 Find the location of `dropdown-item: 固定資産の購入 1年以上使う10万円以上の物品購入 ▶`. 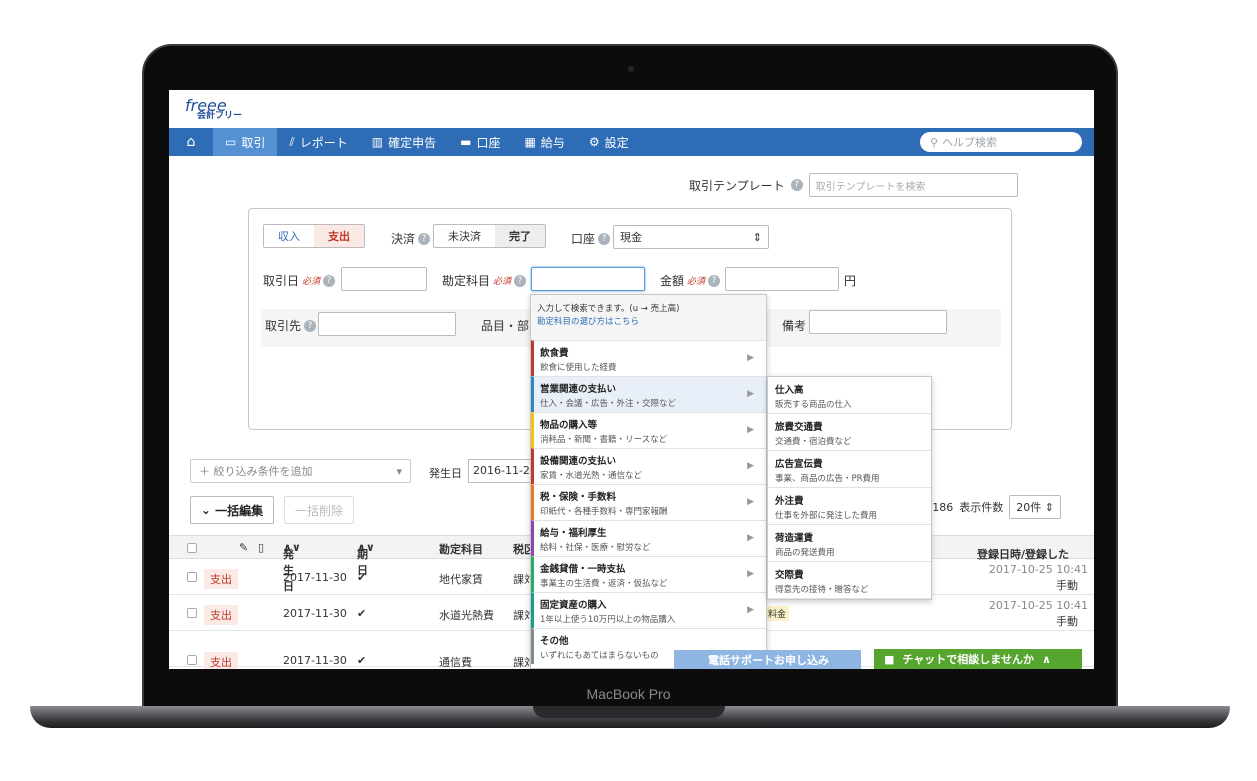

dropdown-item: 固定資産の購入 1年以上使う10万円以上の物品購入 ▶ is located at coordinates (648, 610).